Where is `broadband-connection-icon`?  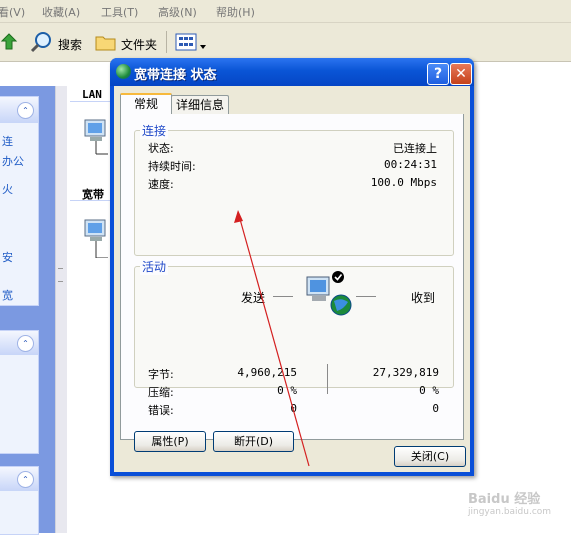 broadband-connection-icon is located at coordinates (96, 238).